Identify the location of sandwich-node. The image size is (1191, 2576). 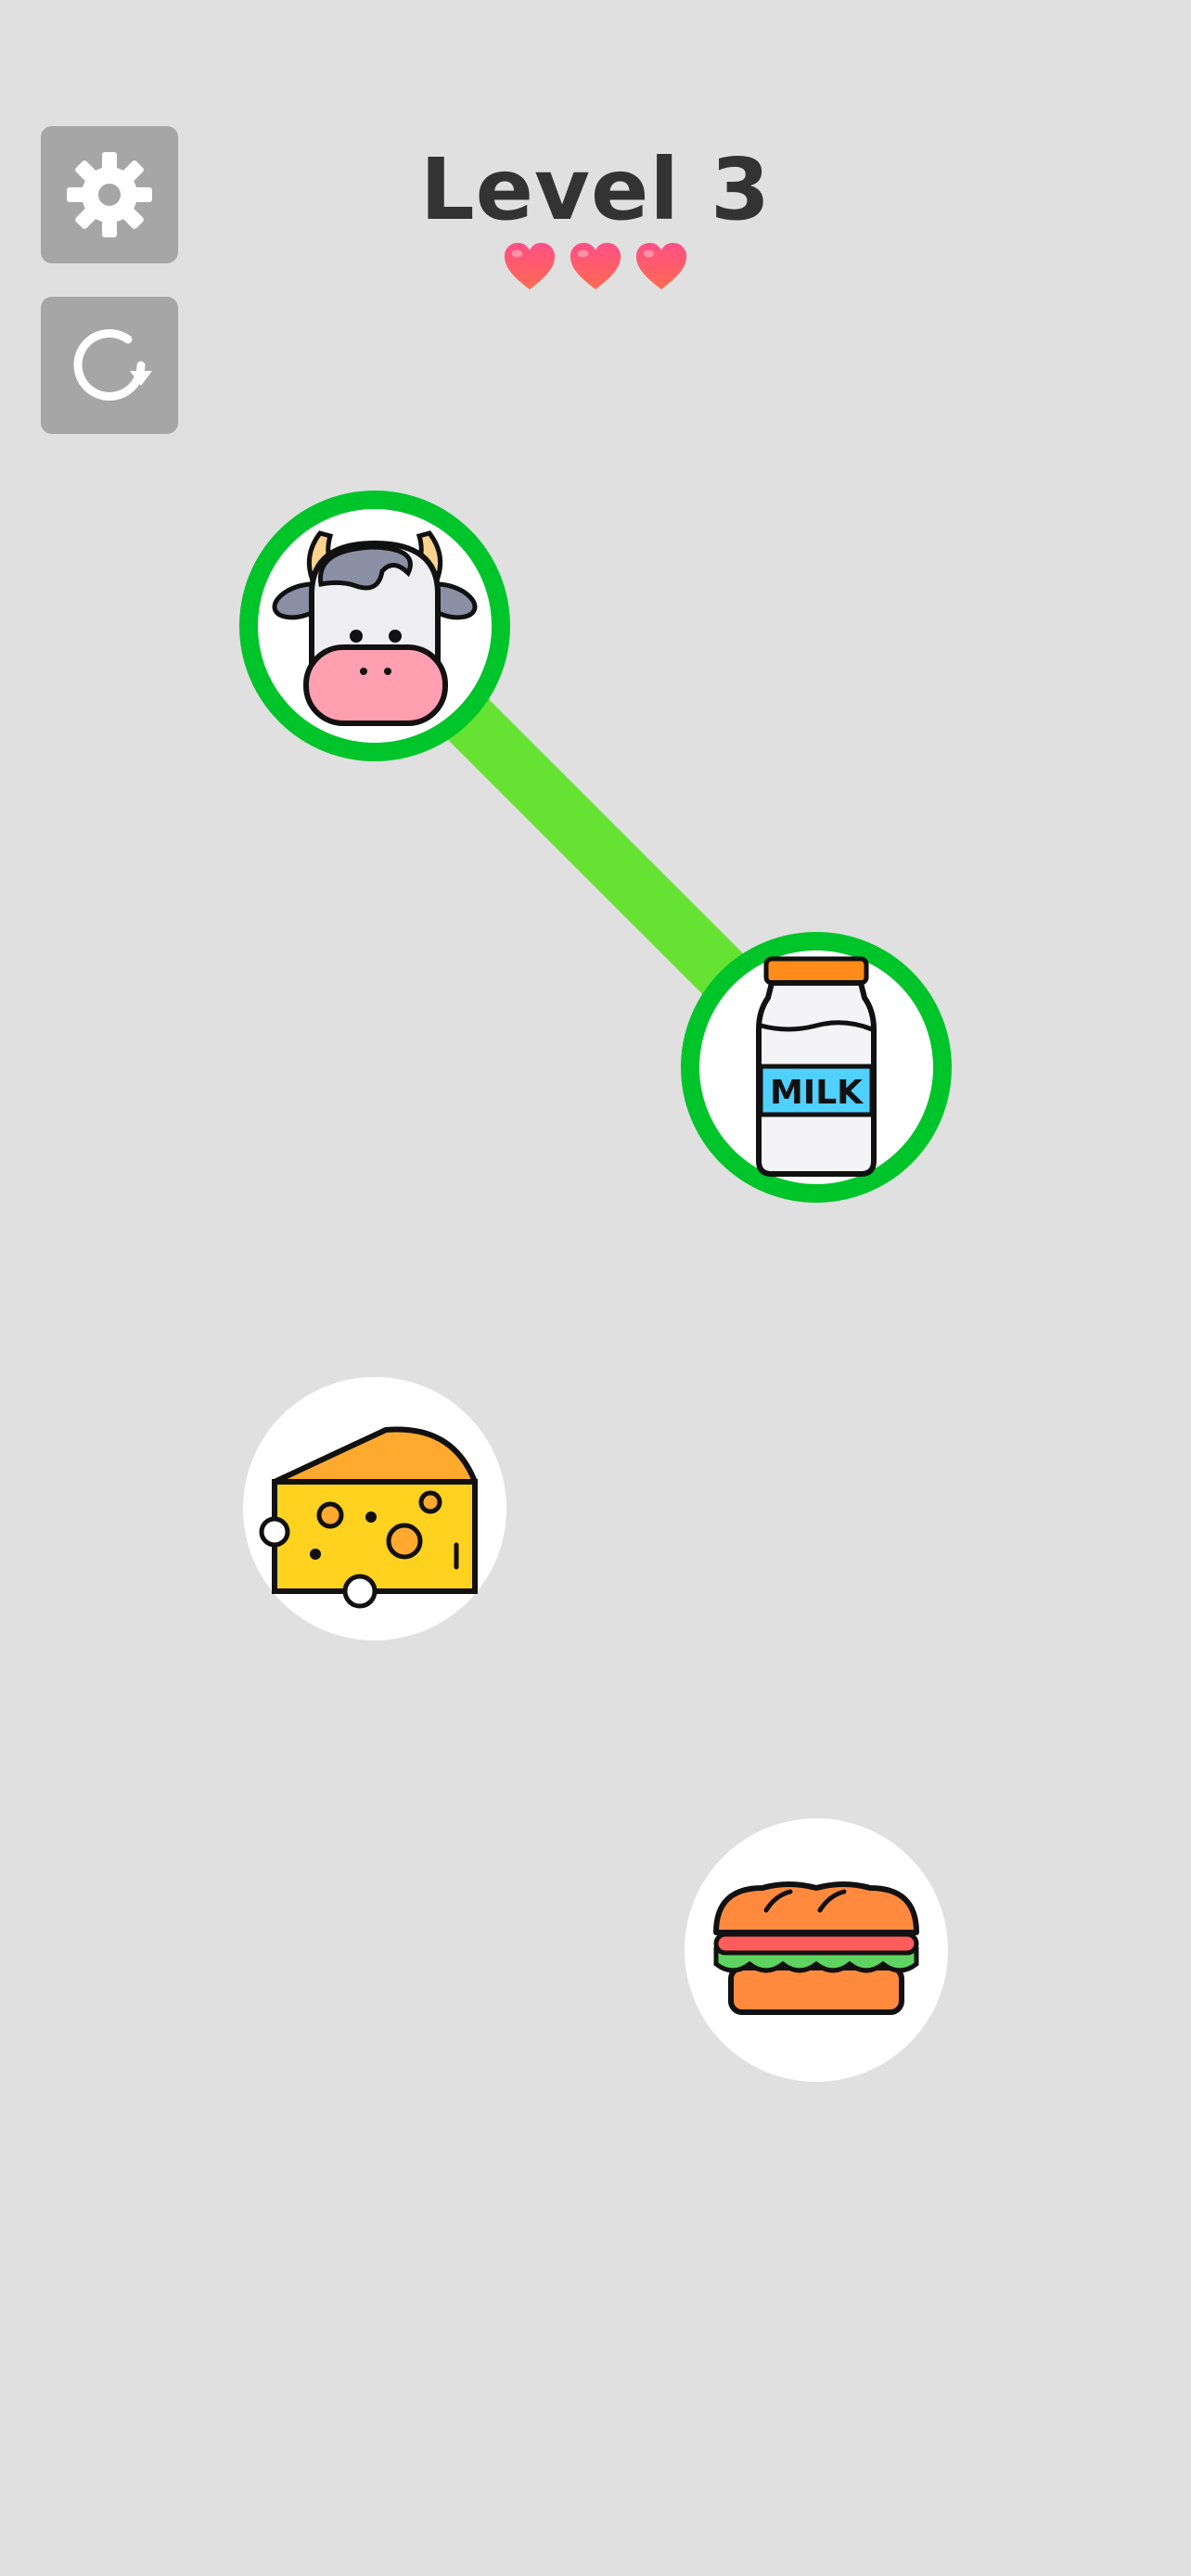
(816, 1950).